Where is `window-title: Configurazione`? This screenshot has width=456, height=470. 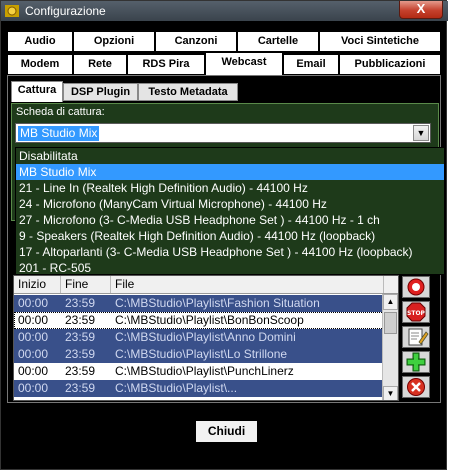 window-title: Configurazione is located at coordinates (65, 11).